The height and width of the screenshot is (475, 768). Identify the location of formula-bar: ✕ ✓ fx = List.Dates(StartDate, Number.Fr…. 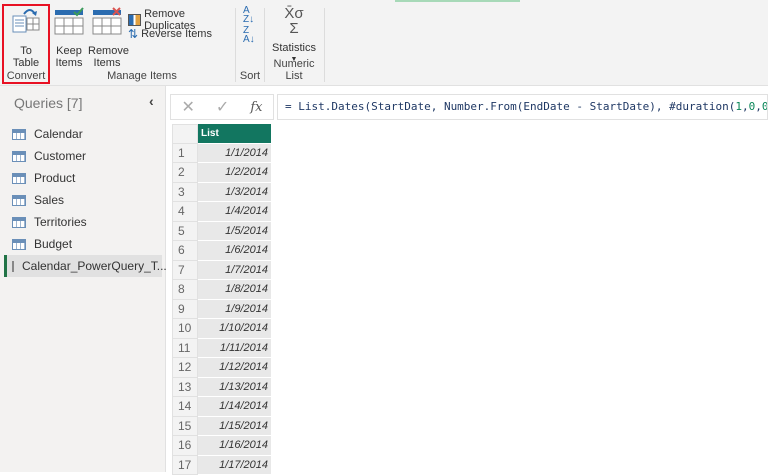
(469, 107).